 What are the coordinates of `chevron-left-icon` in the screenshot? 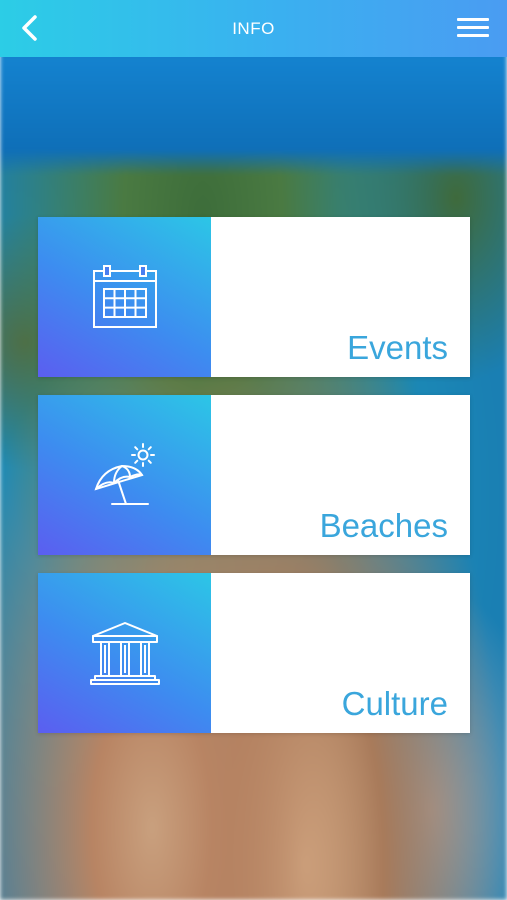 It's located at (29, 28).